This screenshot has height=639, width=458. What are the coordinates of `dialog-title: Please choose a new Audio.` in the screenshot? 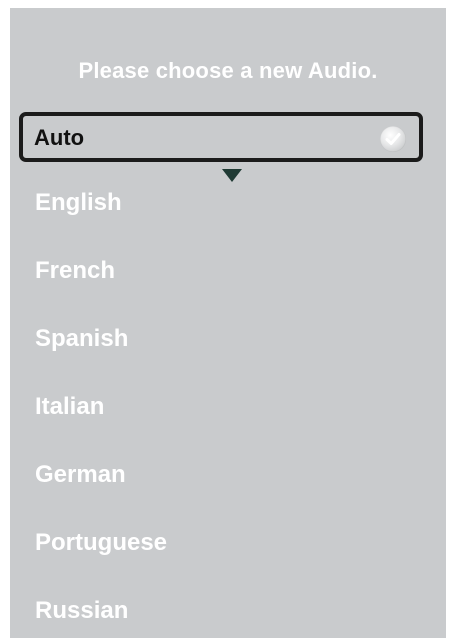 It's located at (228, 70).